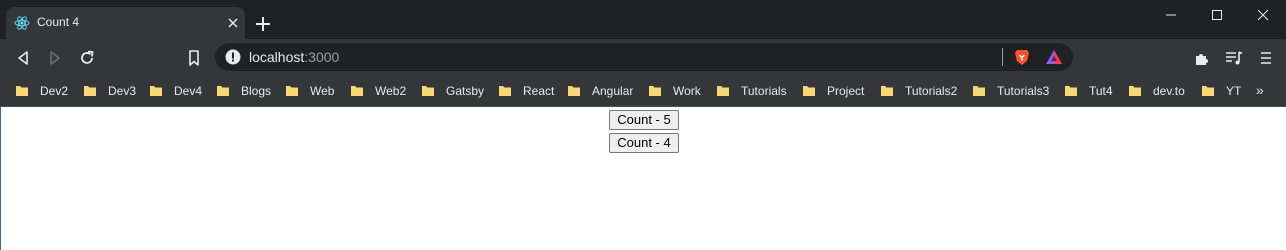 The image size is (1286, 250). What do you see at coordinates (22, 23) in the screenshot?
I see `react-favicon-icon` at bounding box center [22, 23].